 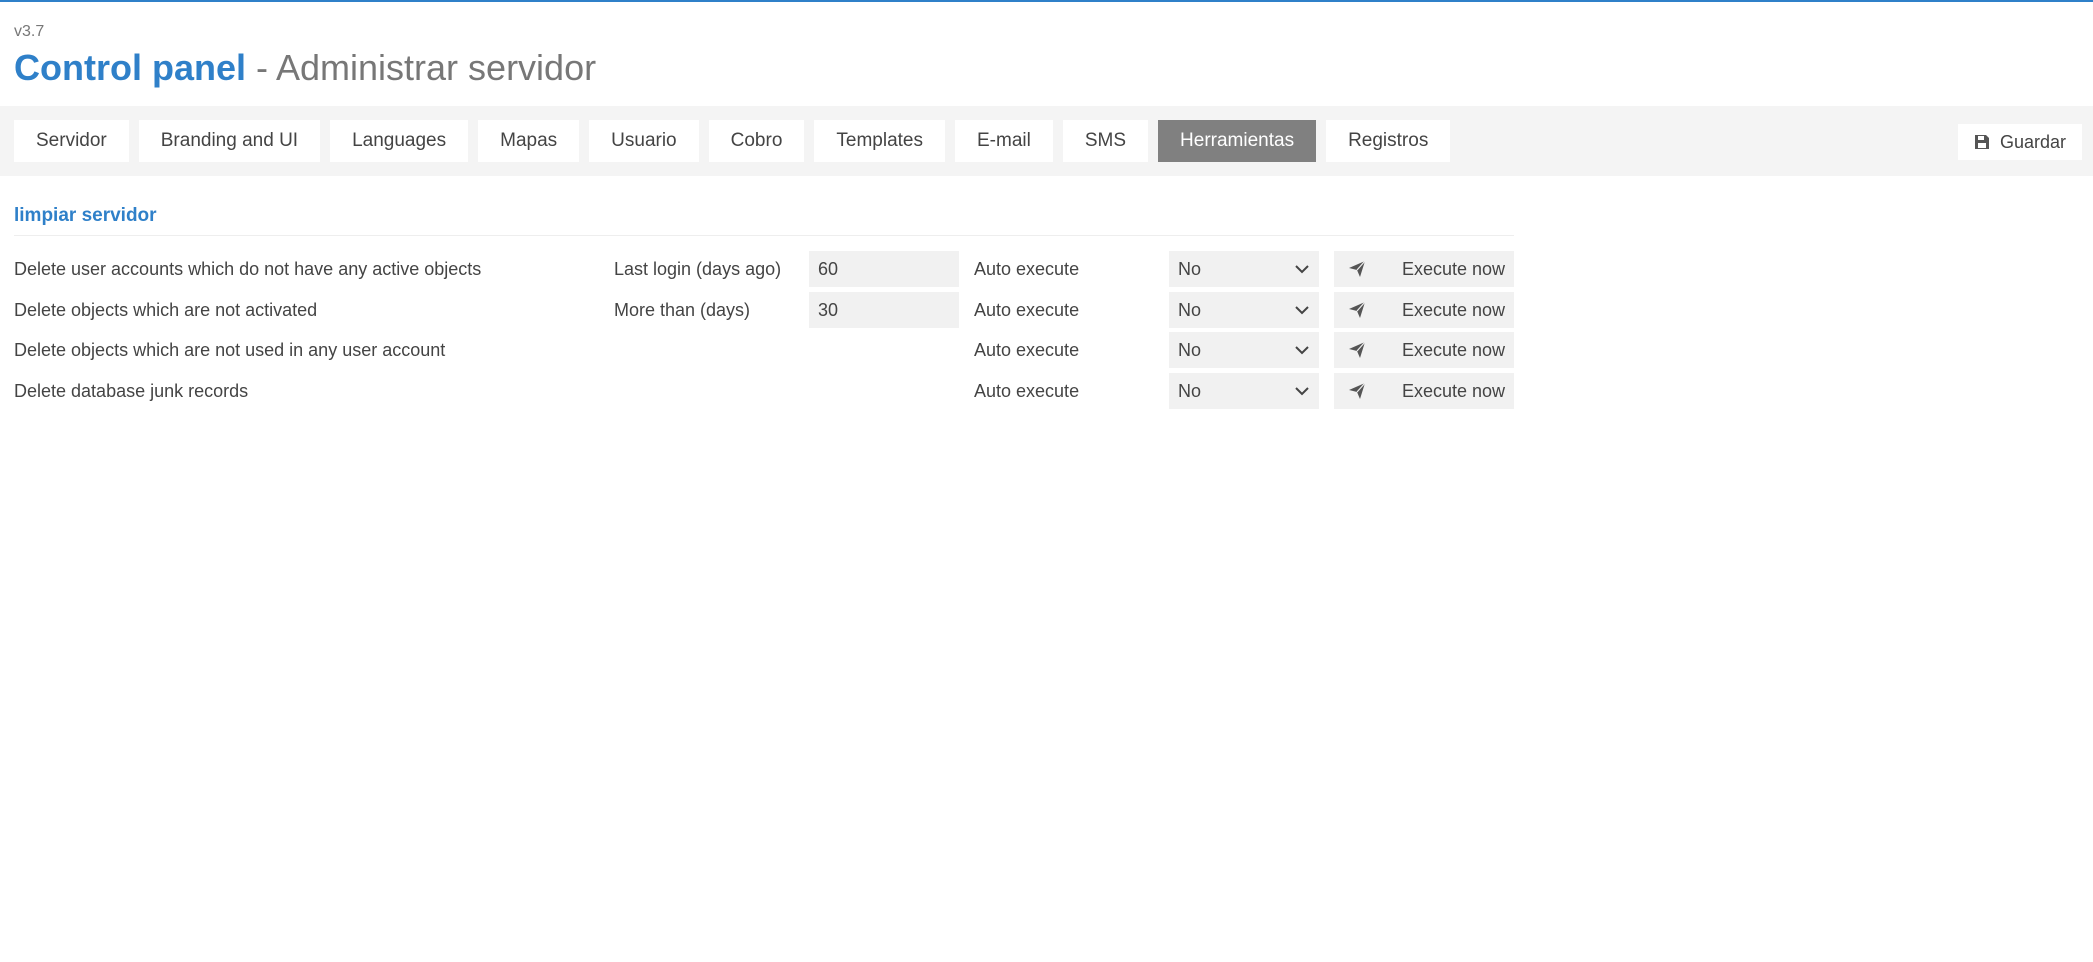 What do you see at coordinates (884, 310) in the screenshot?
I see `more-than-days-input` at bounding box center [884, 310].